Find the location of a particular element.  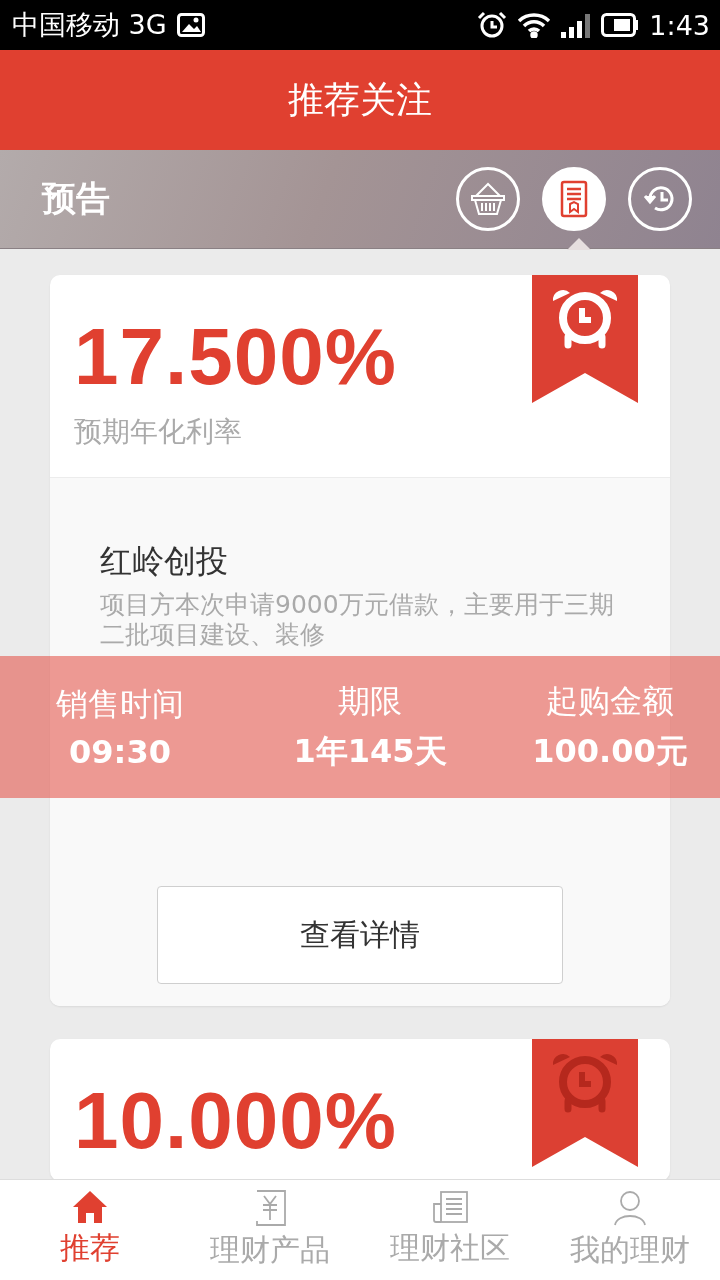

nav-tab: 理财社区 is located at coordinates (450, 1230).